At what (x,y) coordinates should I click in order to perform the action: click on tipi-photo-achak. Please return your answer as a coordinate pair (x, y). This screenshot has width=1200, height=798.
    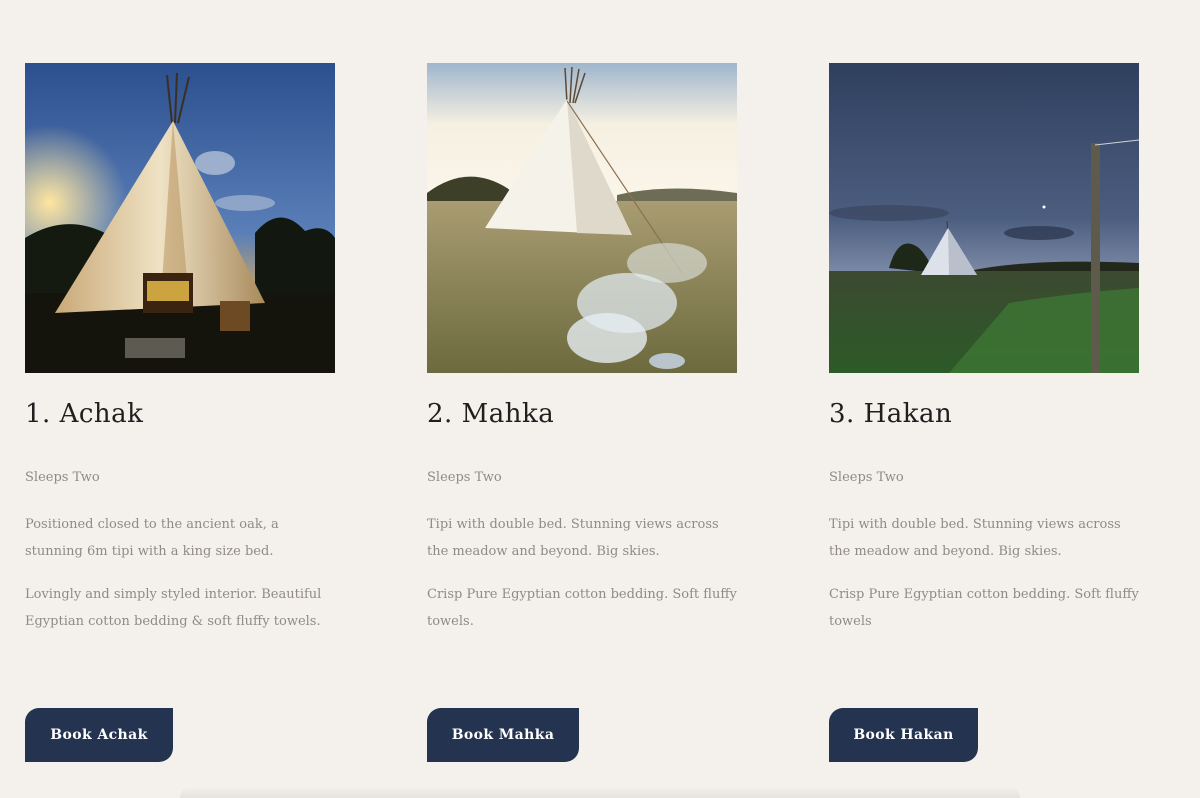
    Looking at the image, I should click on (180, 218).